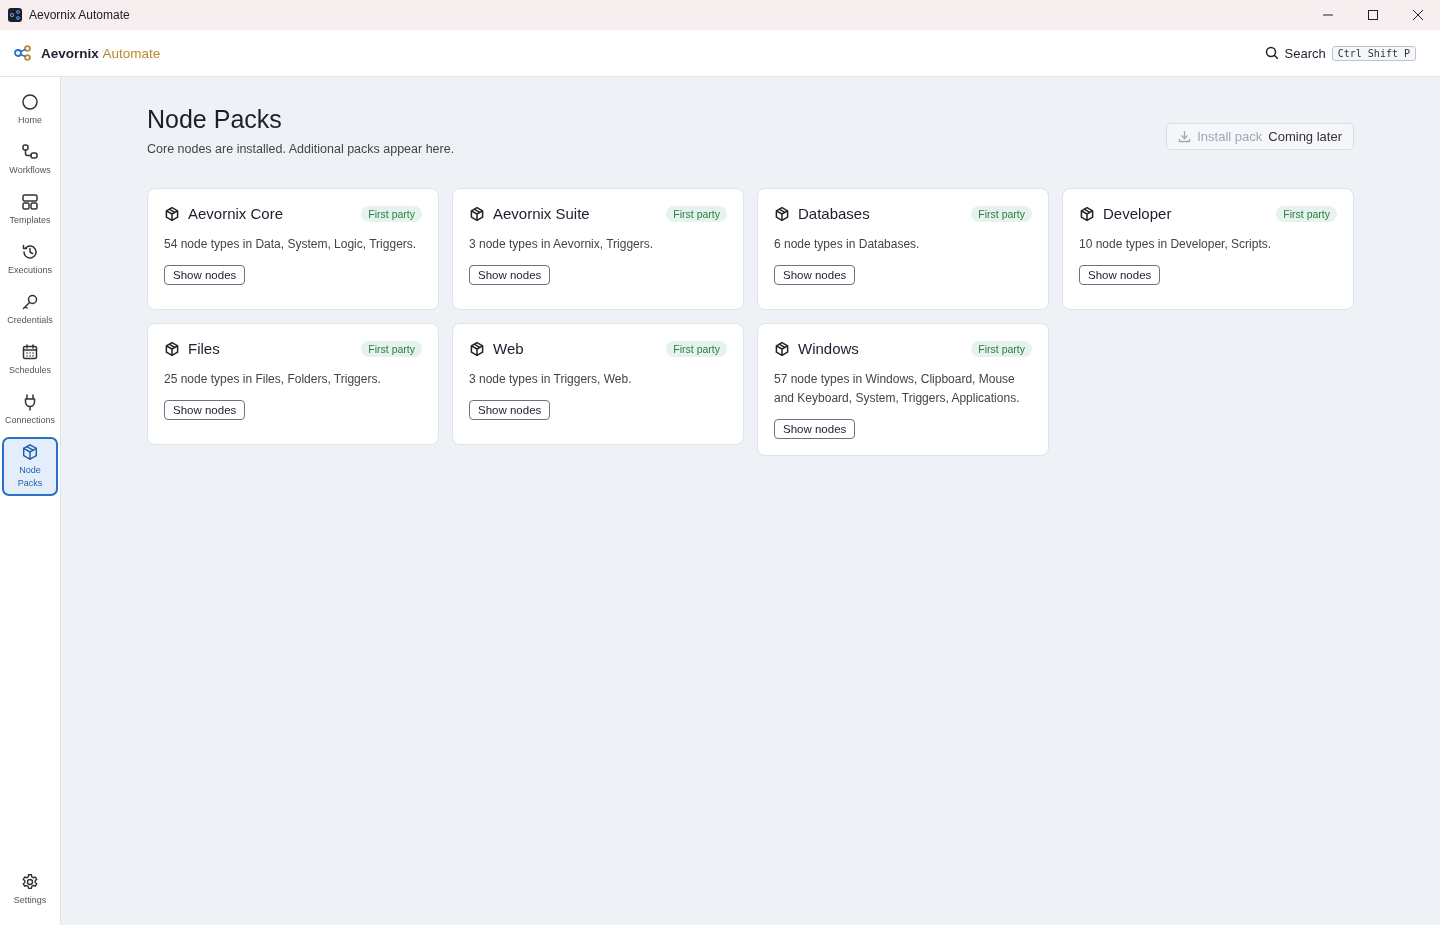 This screenshot has height=925, width=1440. What do you see at coordinates (30, 202) in the screenshot?
I see `layout-icon` at bounding box center [30, 202].